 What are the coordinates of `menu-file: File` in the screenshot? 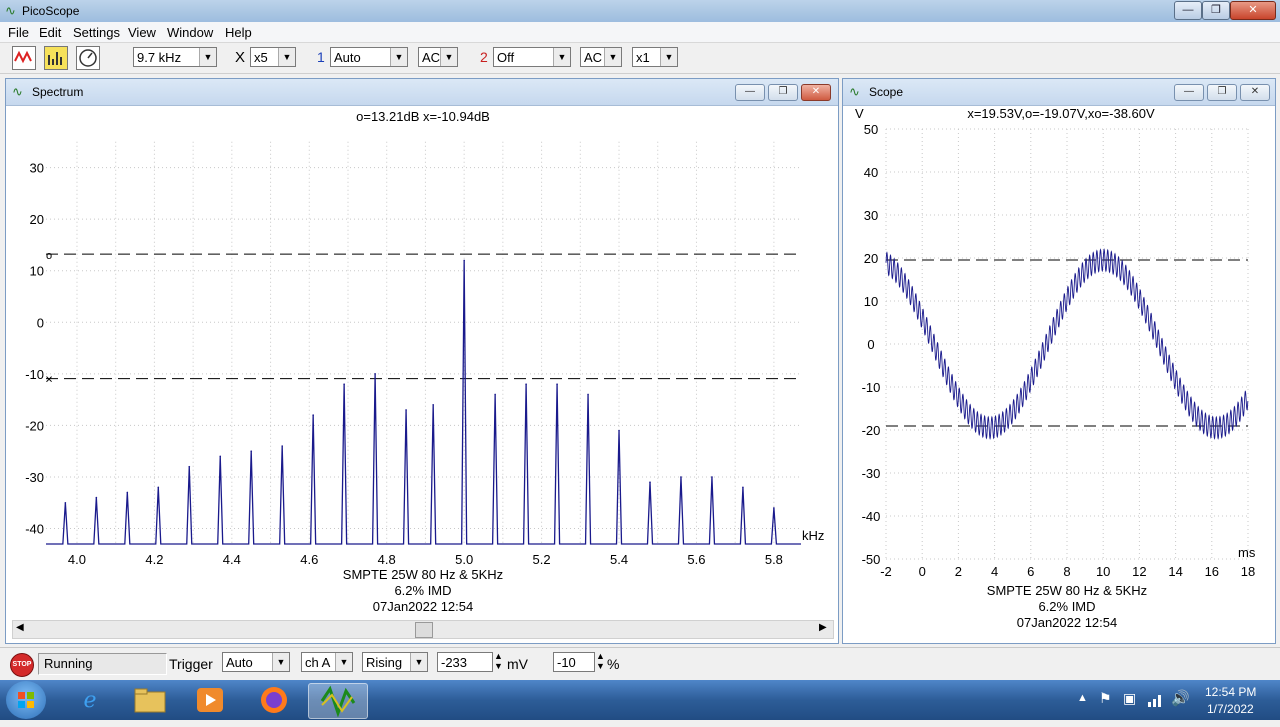 It's located at (18, 32).